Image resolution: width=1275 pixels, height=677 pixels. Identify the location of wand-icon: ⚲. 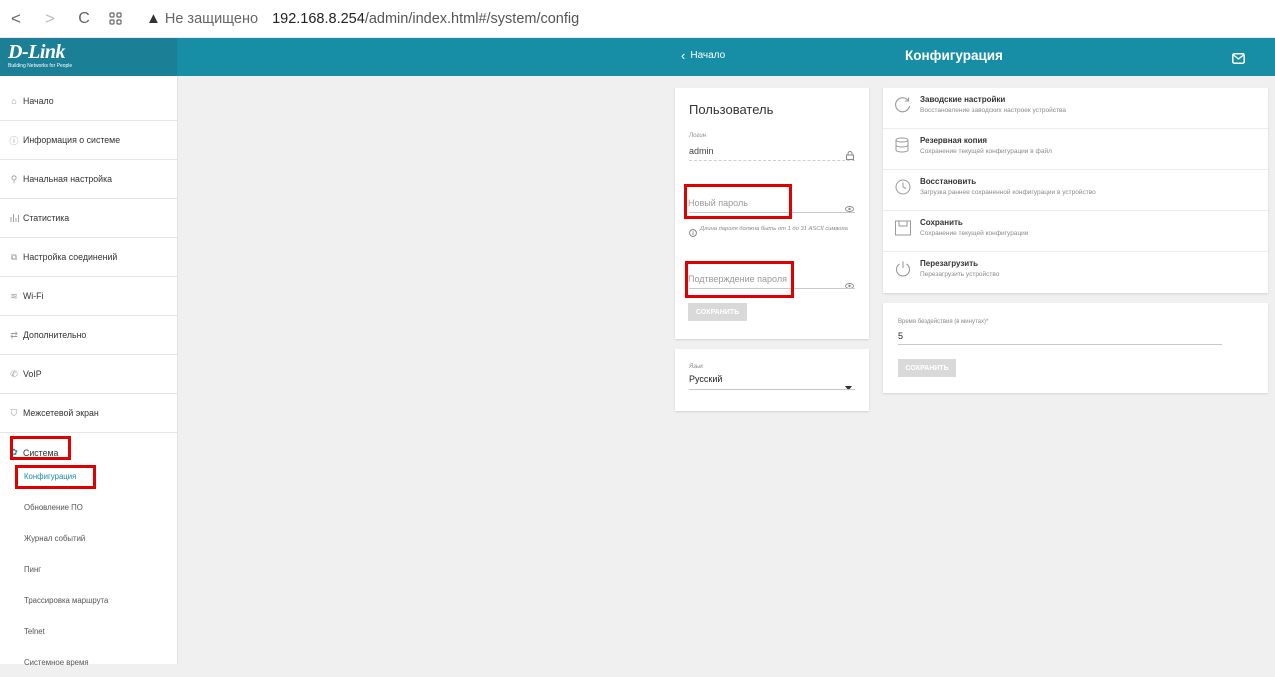
(14, 178).